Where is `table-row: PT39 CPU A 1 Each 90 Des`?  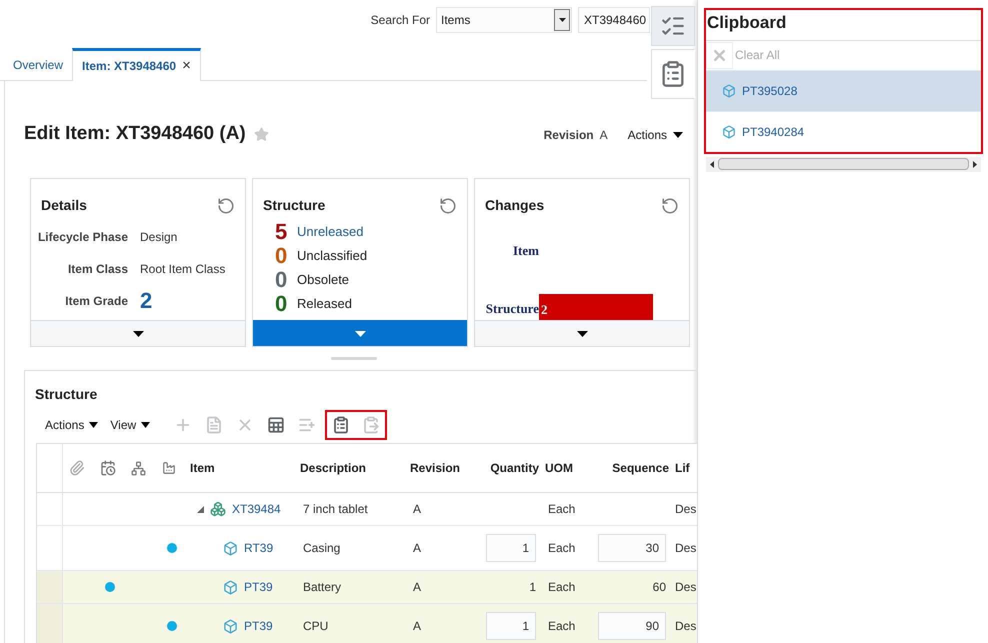 table-row: PT39 CPU A 1 Each 90 Des is located at coordinates (367, 623).